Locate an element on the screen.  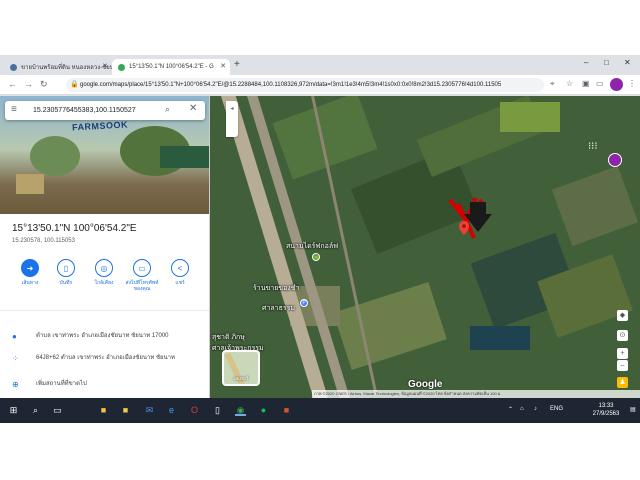
tab-2-title: 15°13'50.1"N 100°06'54.2"E - G is located at coordinates (171, 67).